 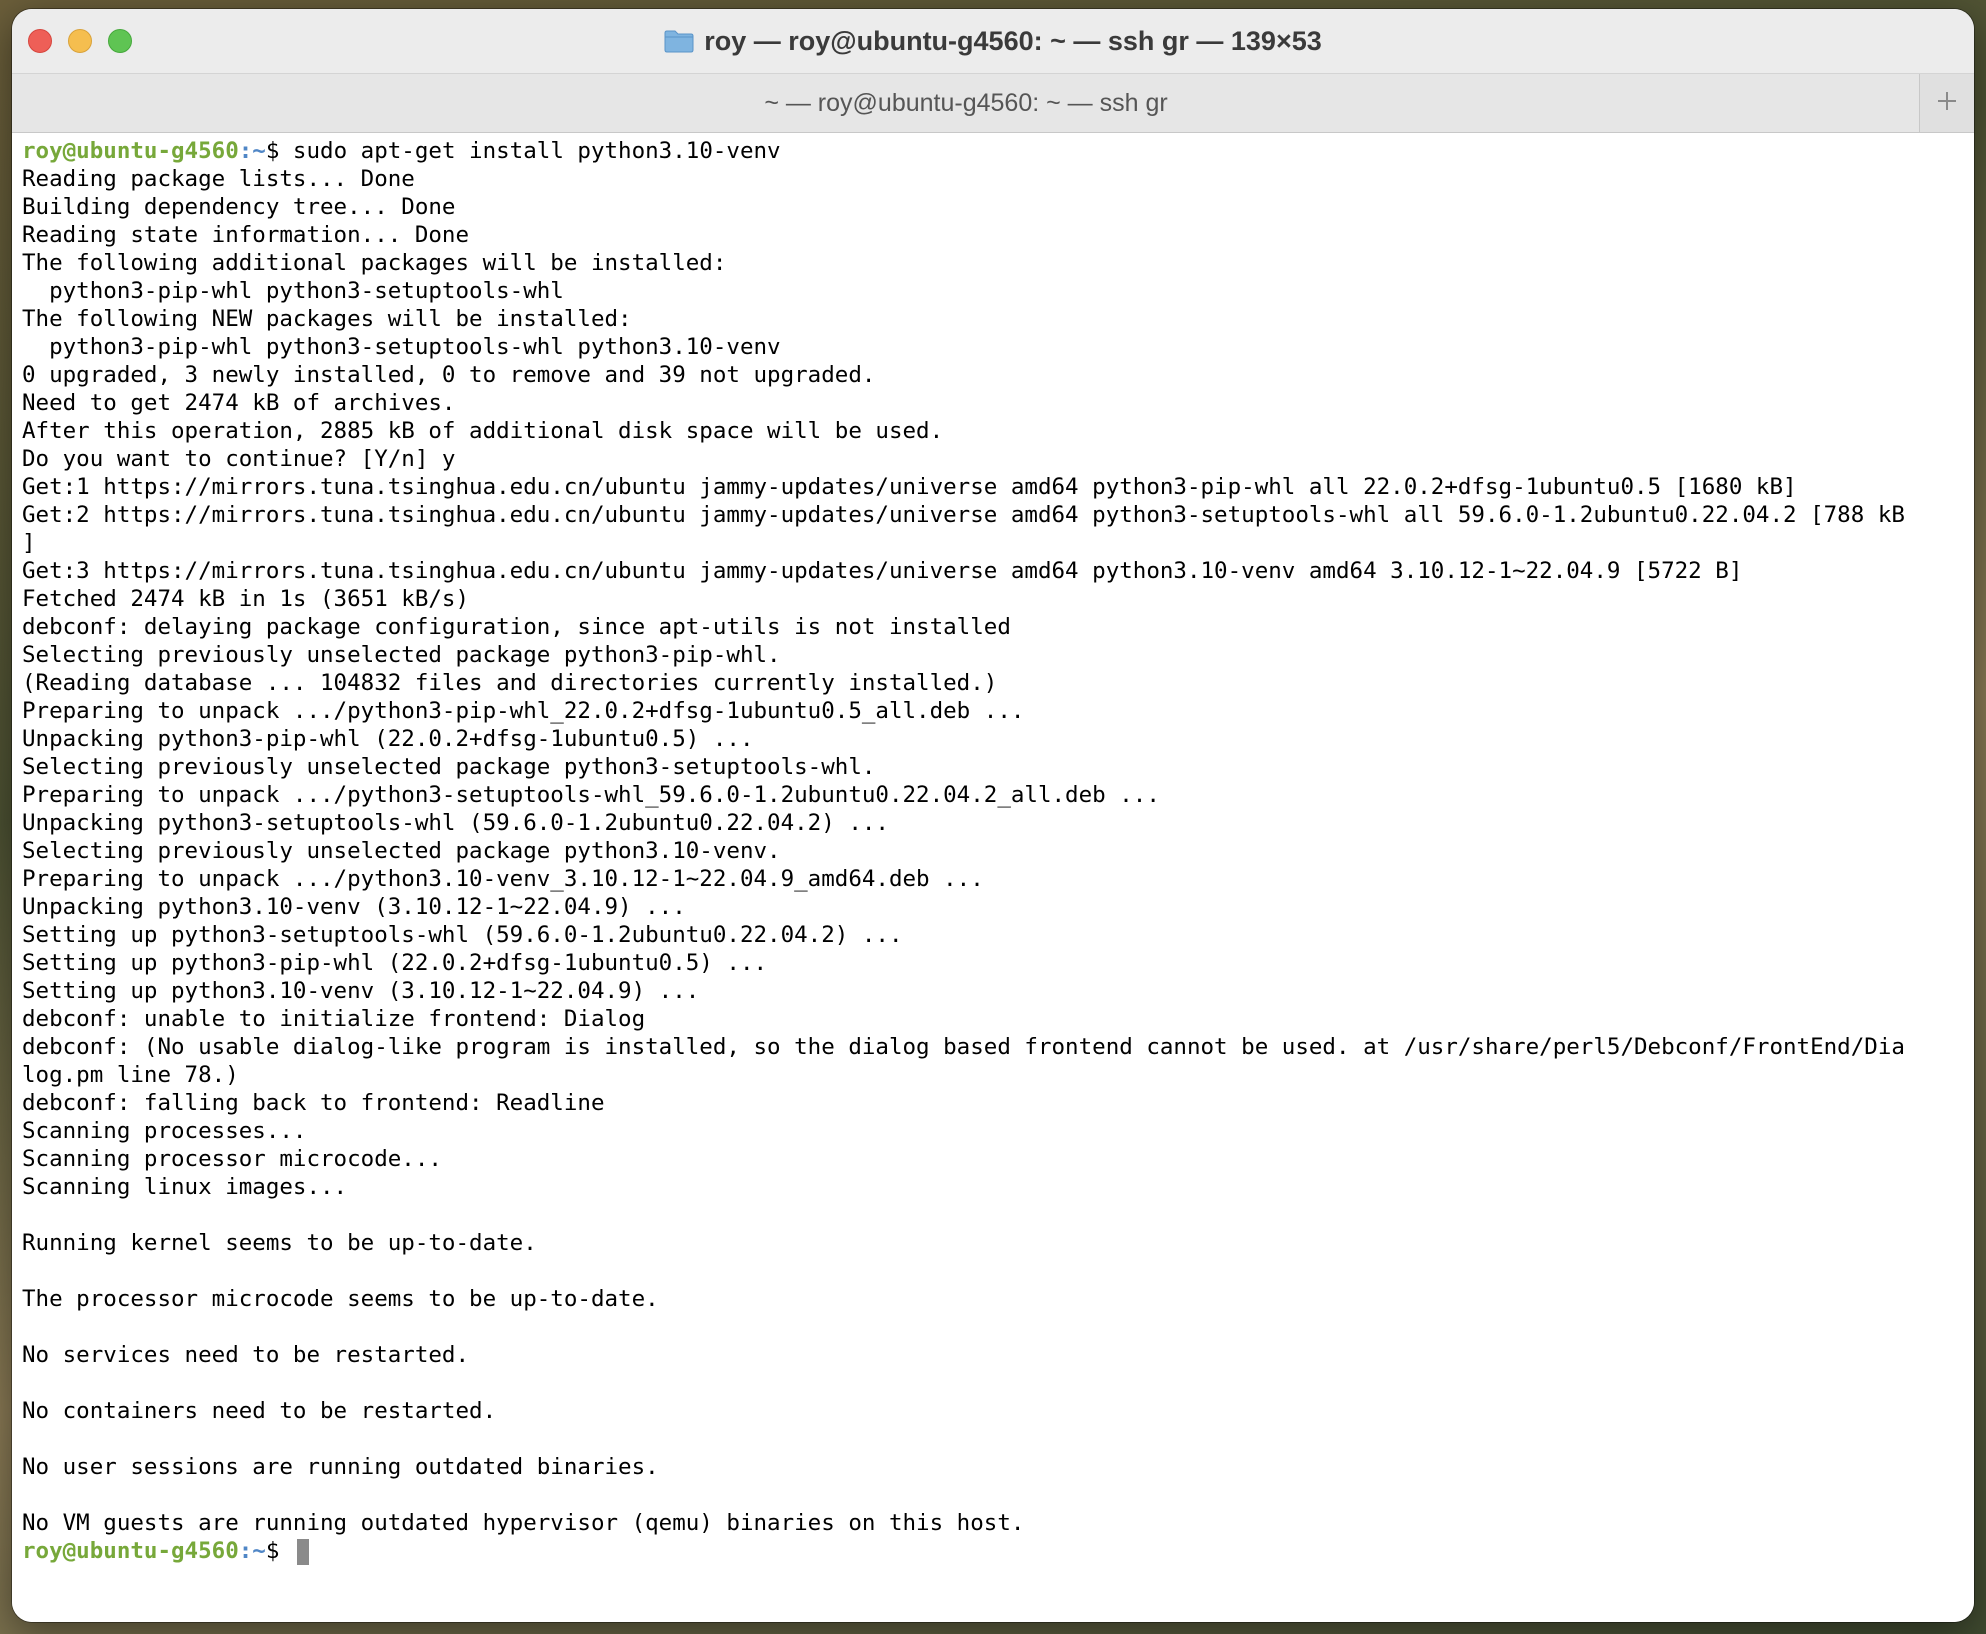 I want to click on final-prompt-line: roy@ubuntu-g4560:~$, so click(x=998, y=1551).